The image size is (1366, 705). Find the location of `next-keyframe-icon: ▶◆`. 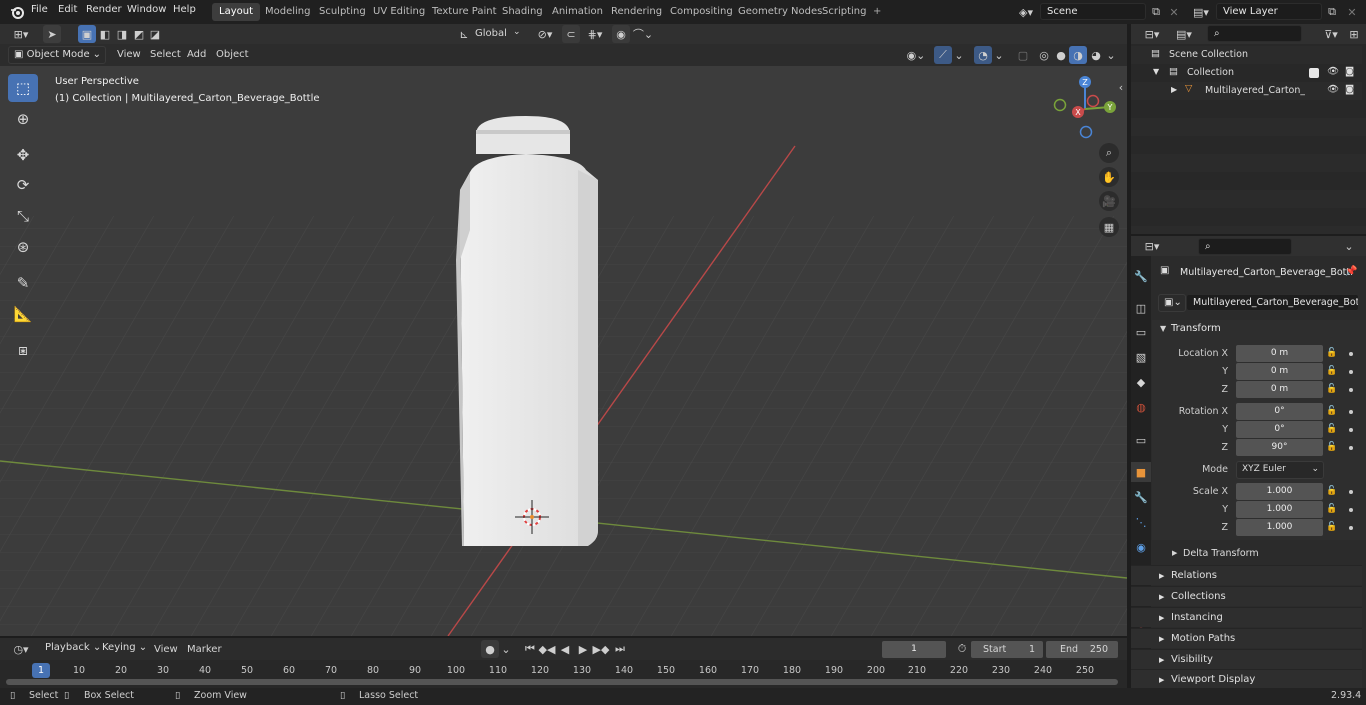

next-keyframe-icon: ▶◆ is located at coordinates (601, 649).